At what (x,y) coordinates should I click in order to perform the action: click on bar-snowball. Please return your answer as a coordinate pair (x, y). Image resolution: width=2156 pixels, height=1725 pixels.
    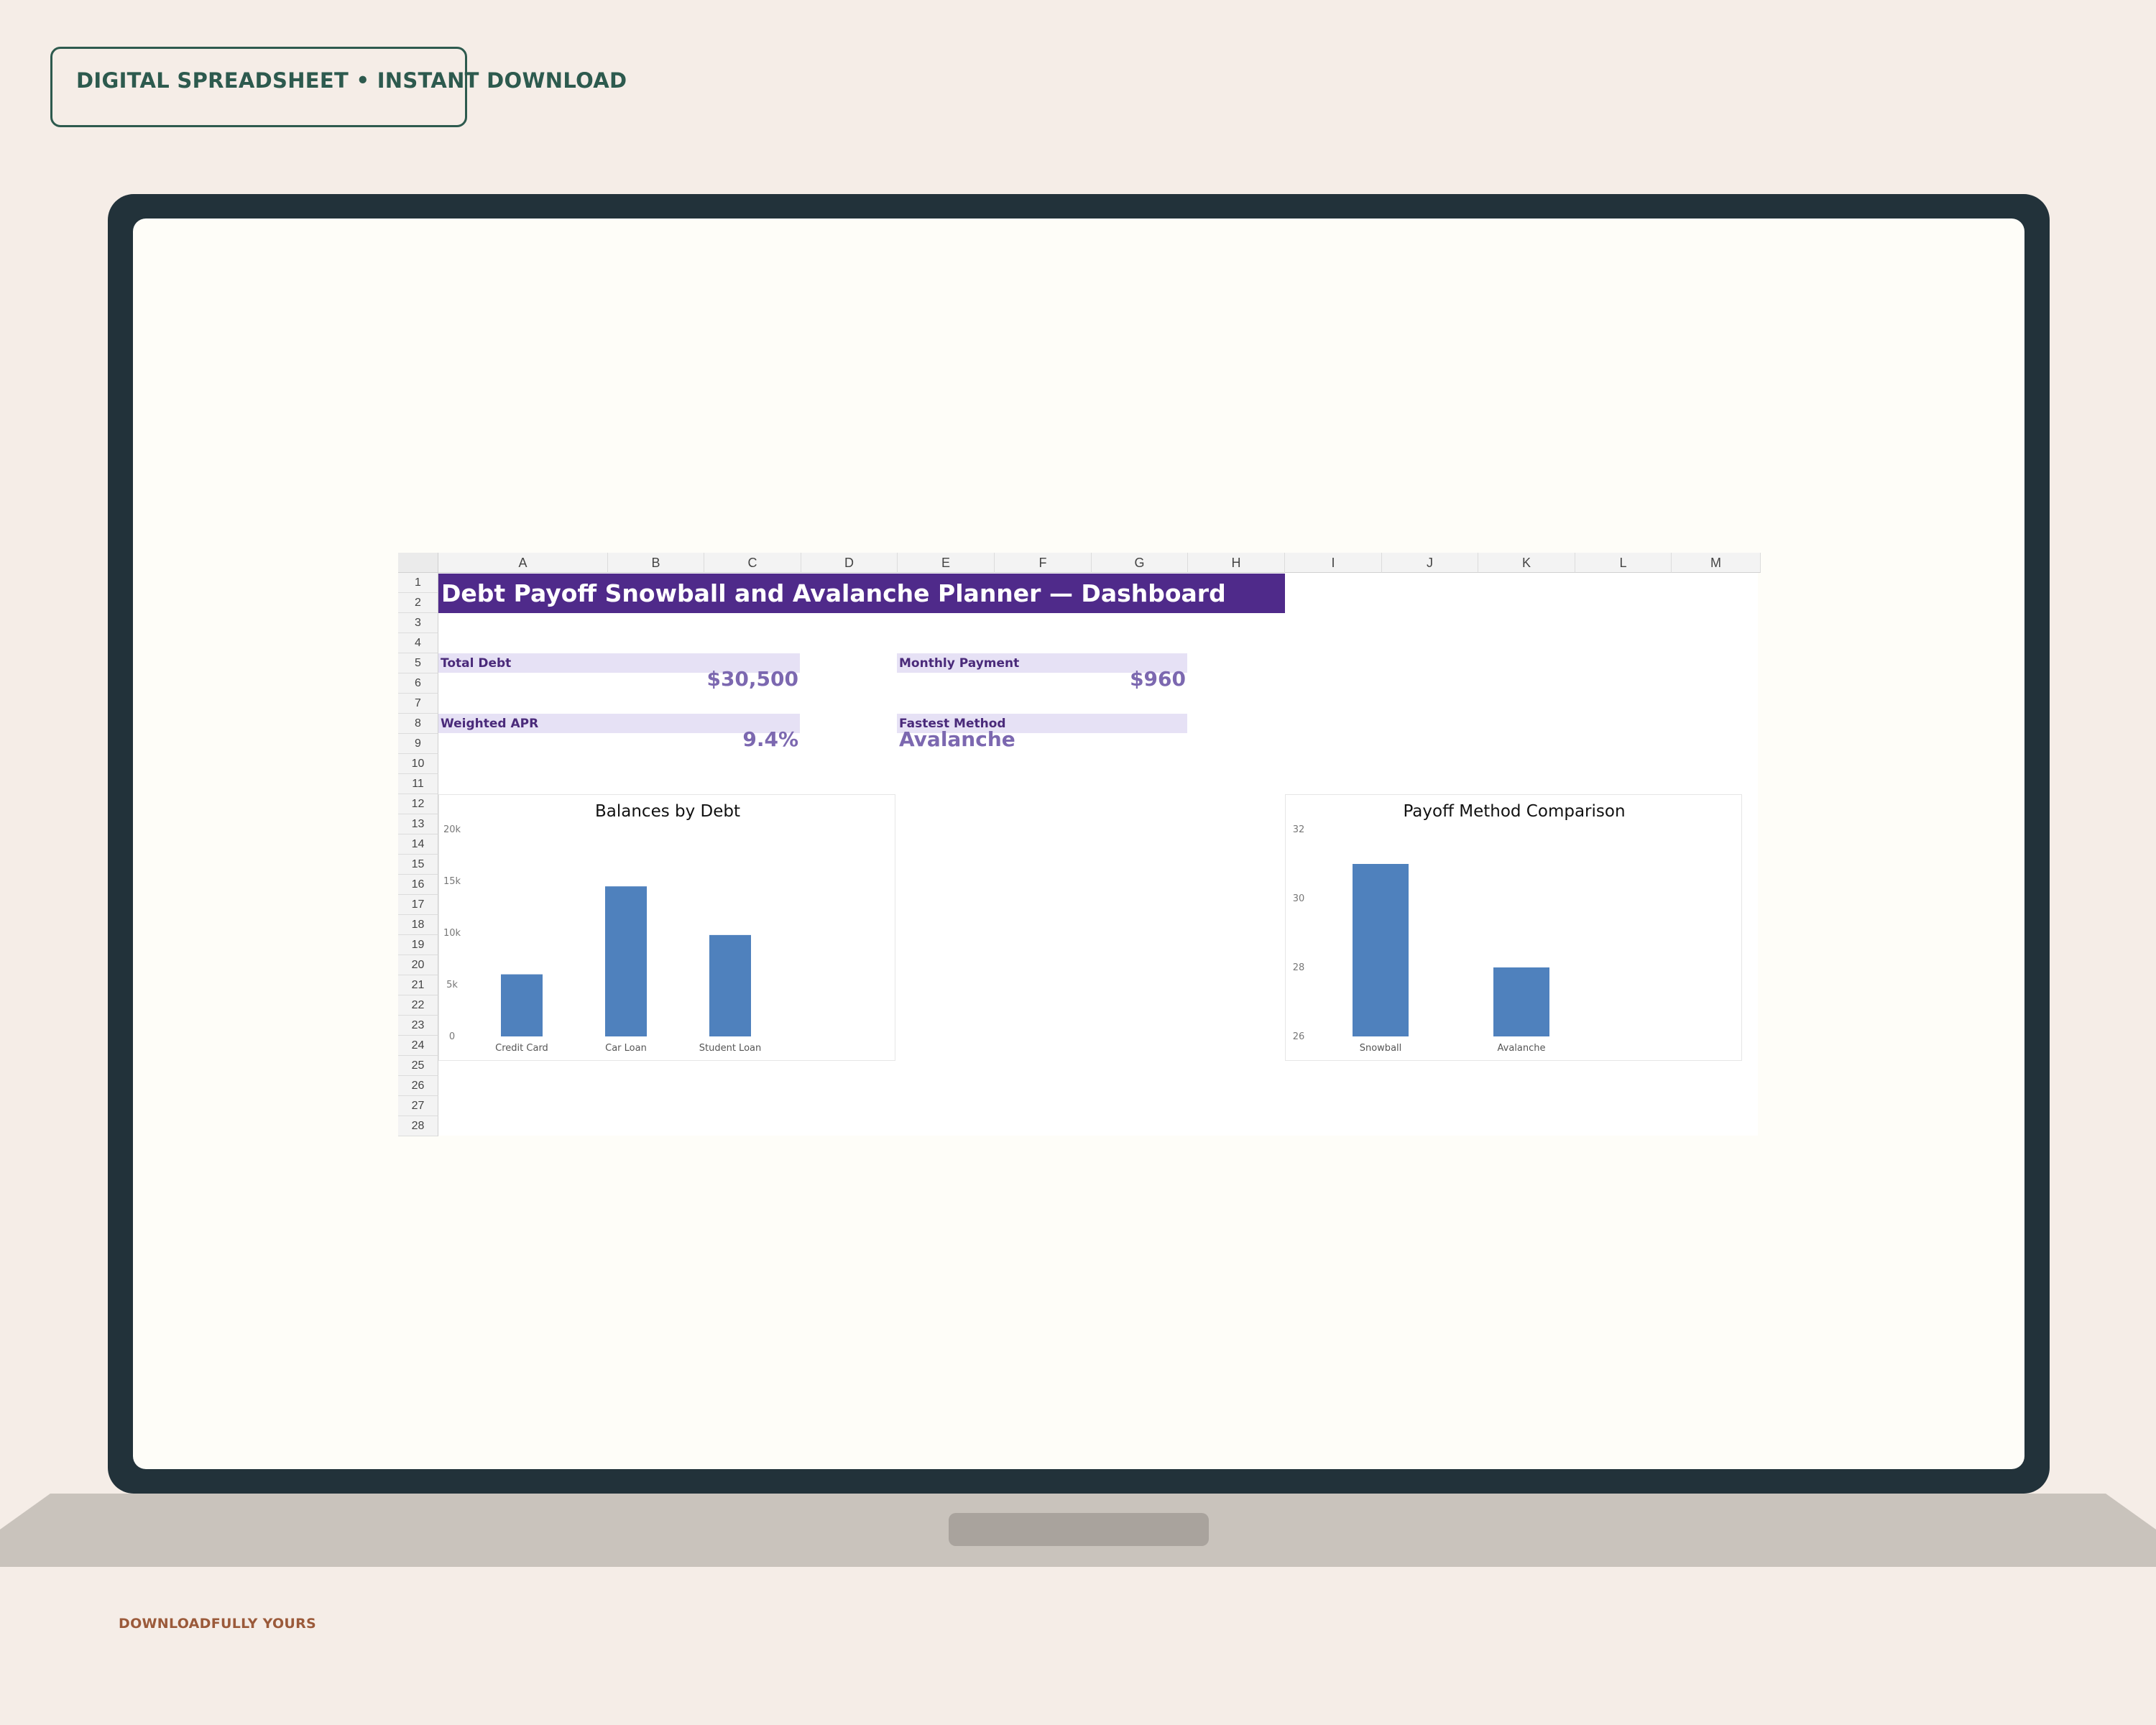
    Looking at the image, I should click on (1381, 950).